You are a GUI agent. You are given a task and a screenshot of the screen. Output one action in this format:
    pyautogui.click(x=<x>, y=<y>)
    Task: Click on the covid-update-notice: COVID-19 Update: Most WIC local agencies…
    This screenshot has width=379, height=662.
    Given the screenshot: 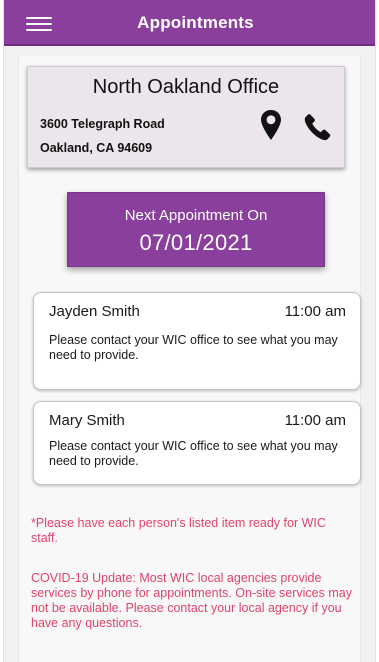 What is the action you would take?
    pyautogui.click(x=191, y=600)
    